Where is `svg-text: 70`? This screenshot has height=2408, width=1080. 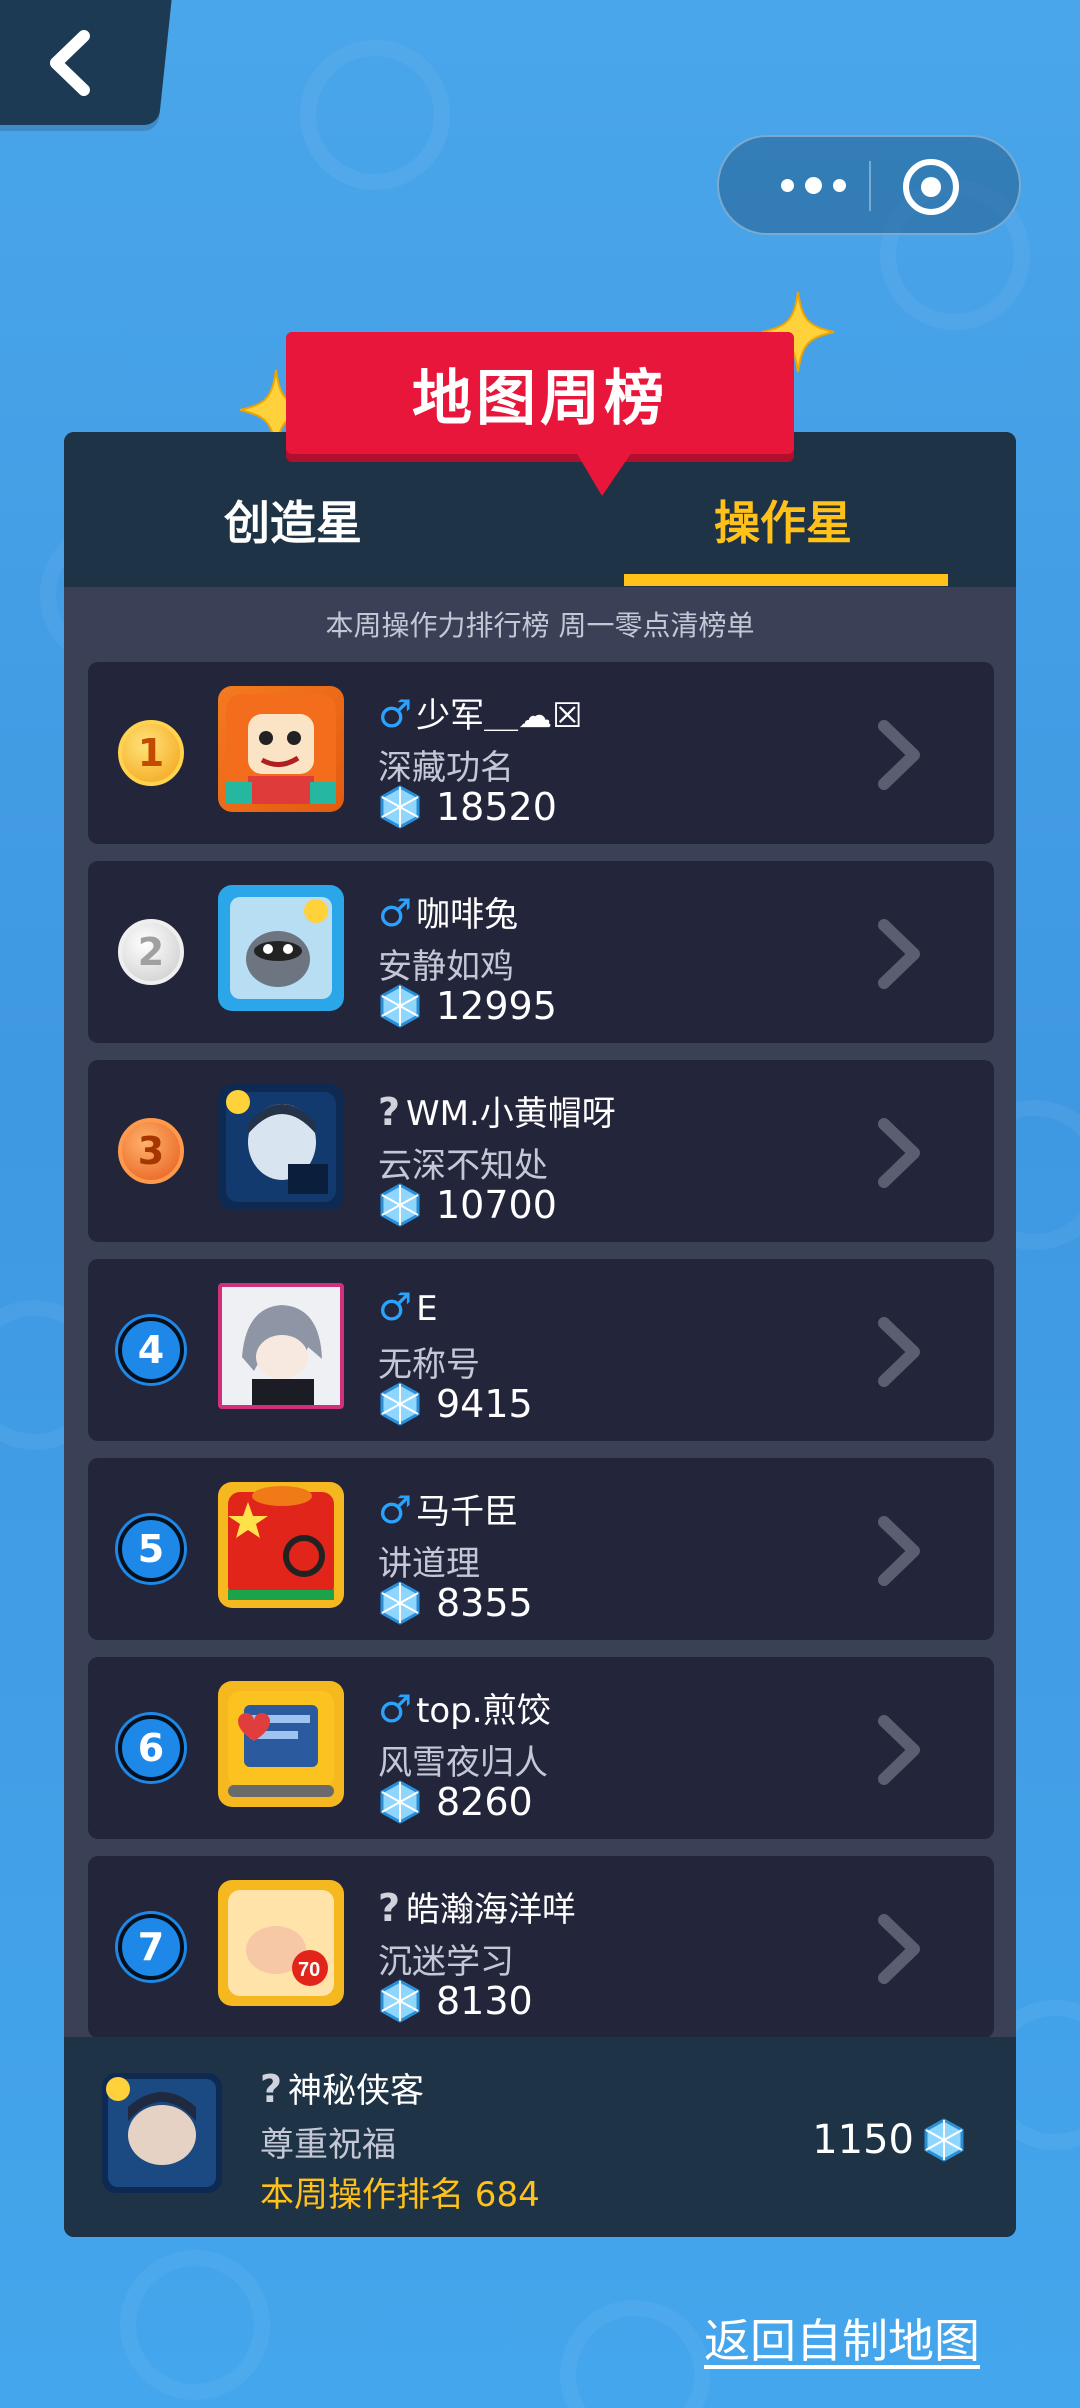
svg-text: 70 is located at coordinates (309, 1970).